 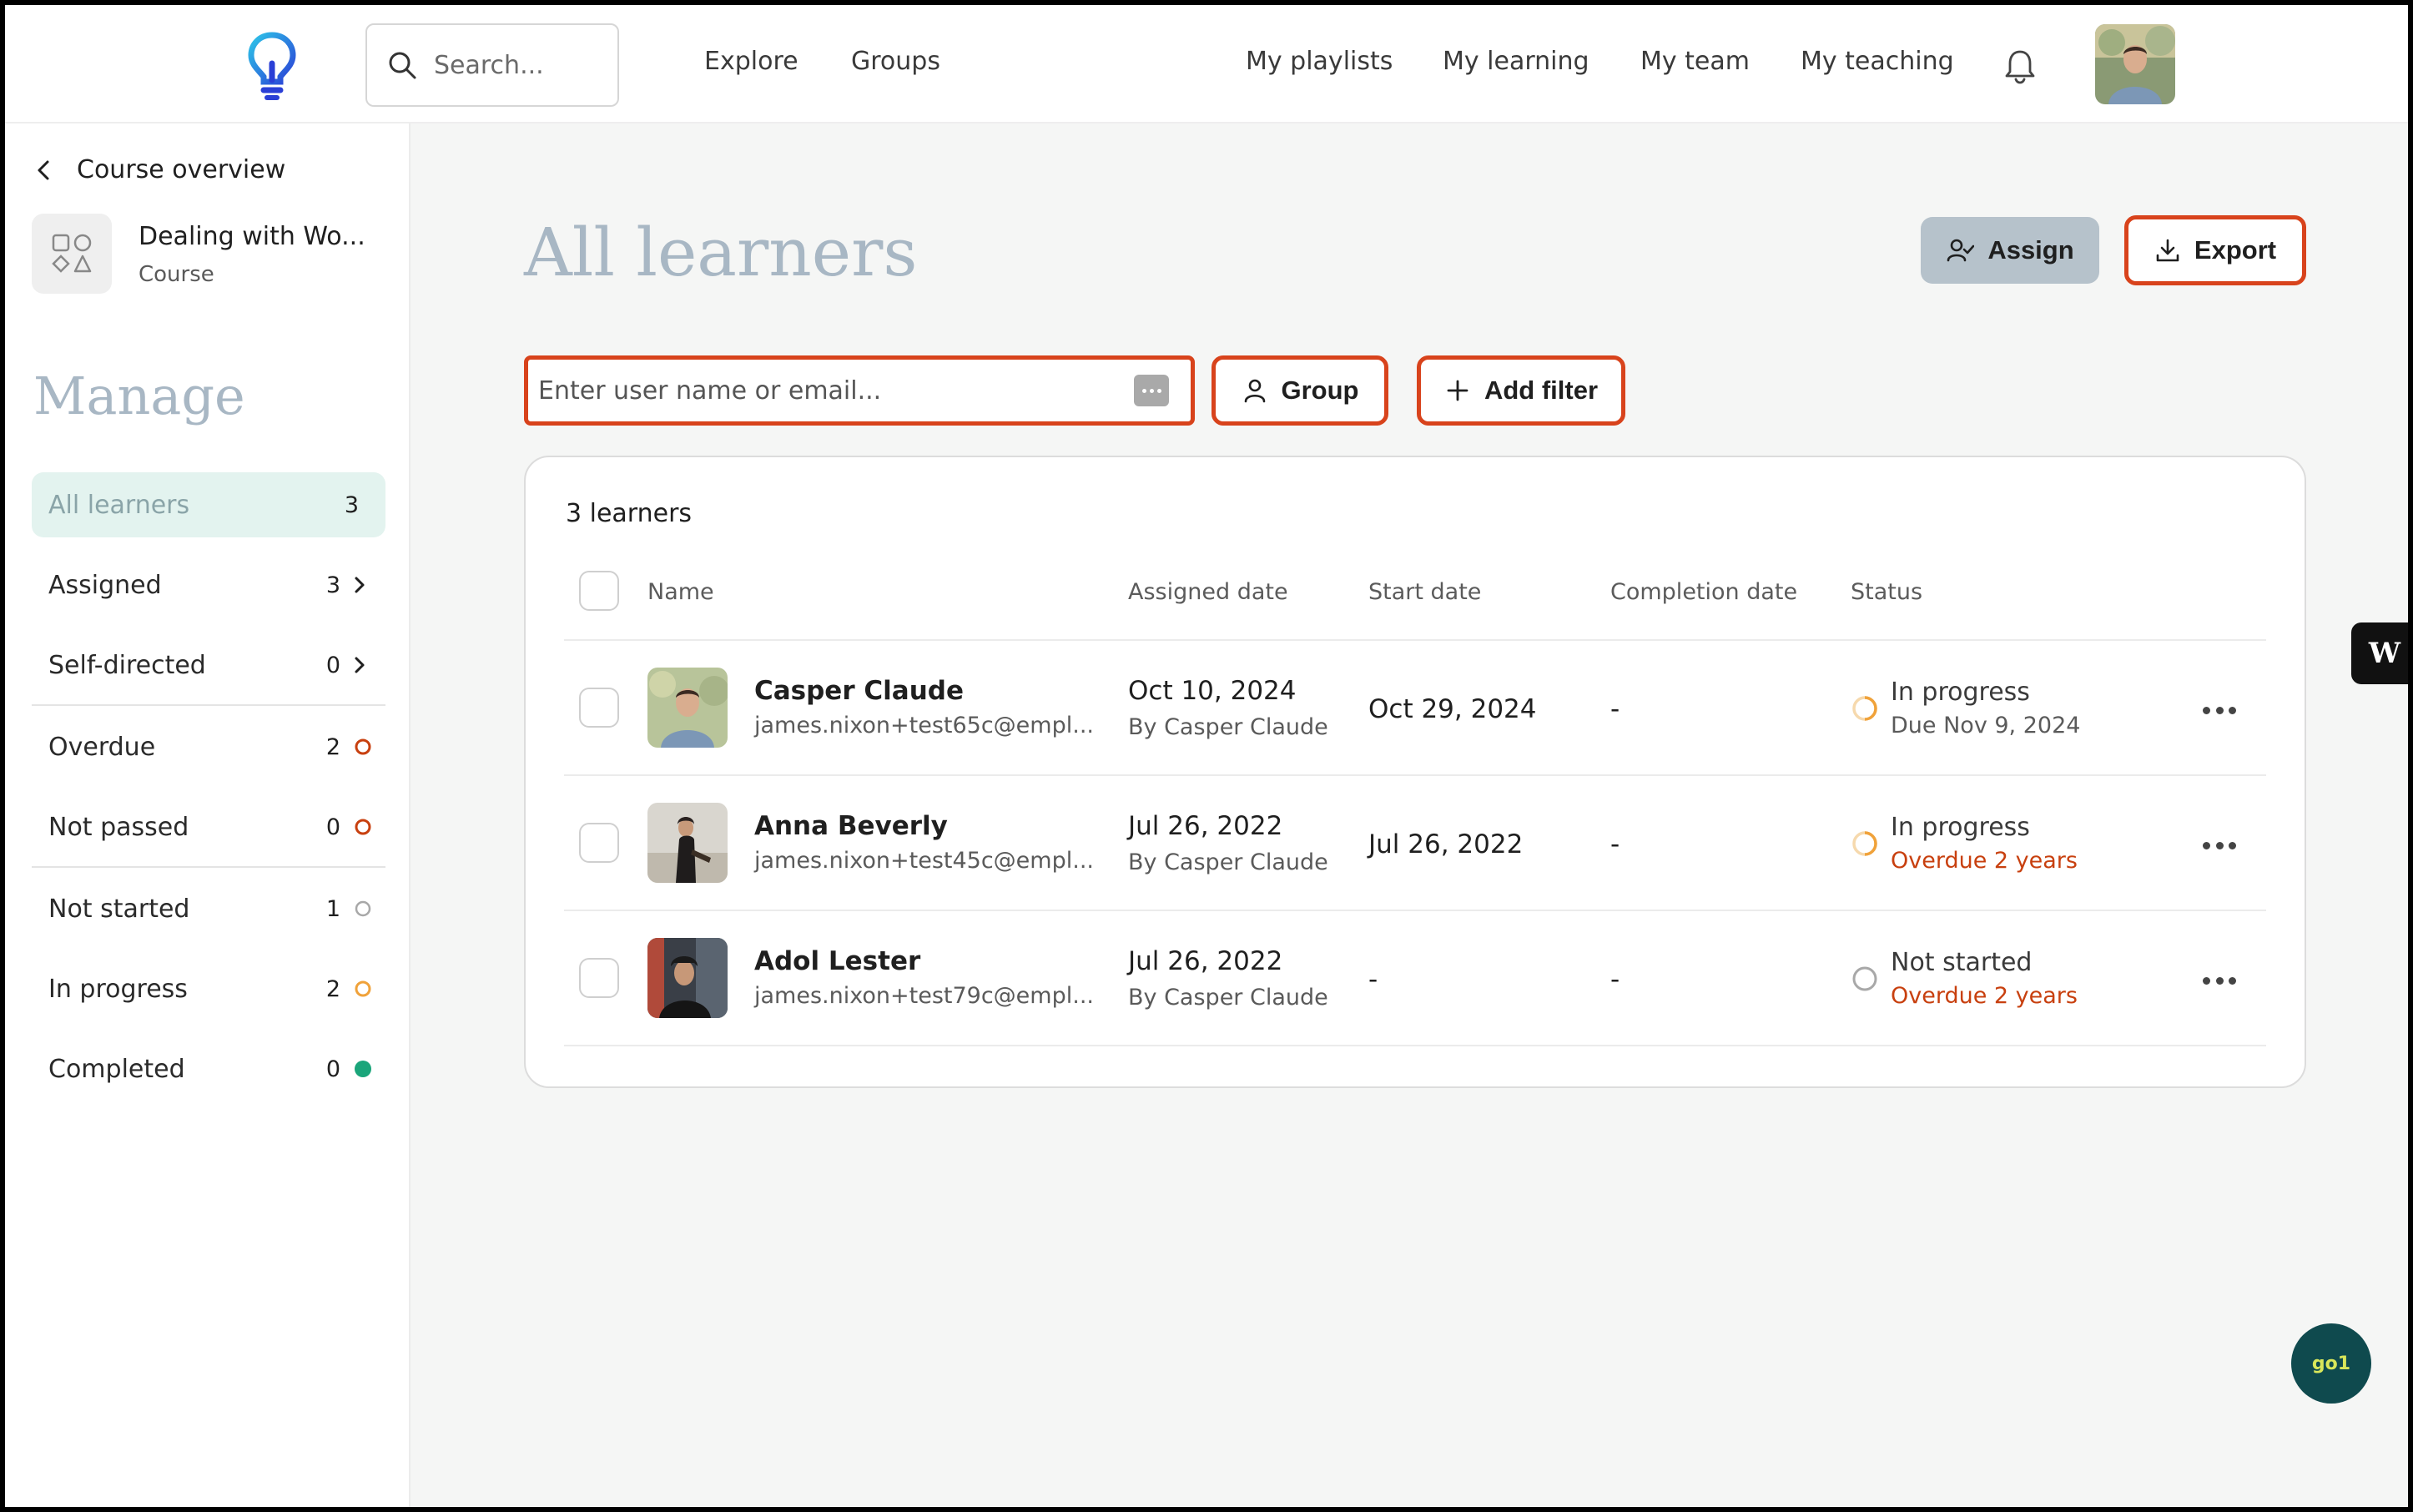 What do you see at coordinates (851, 826) in the screenshot?
I see `learner-name: Anna Beverly` at bounding box center [851, 826].